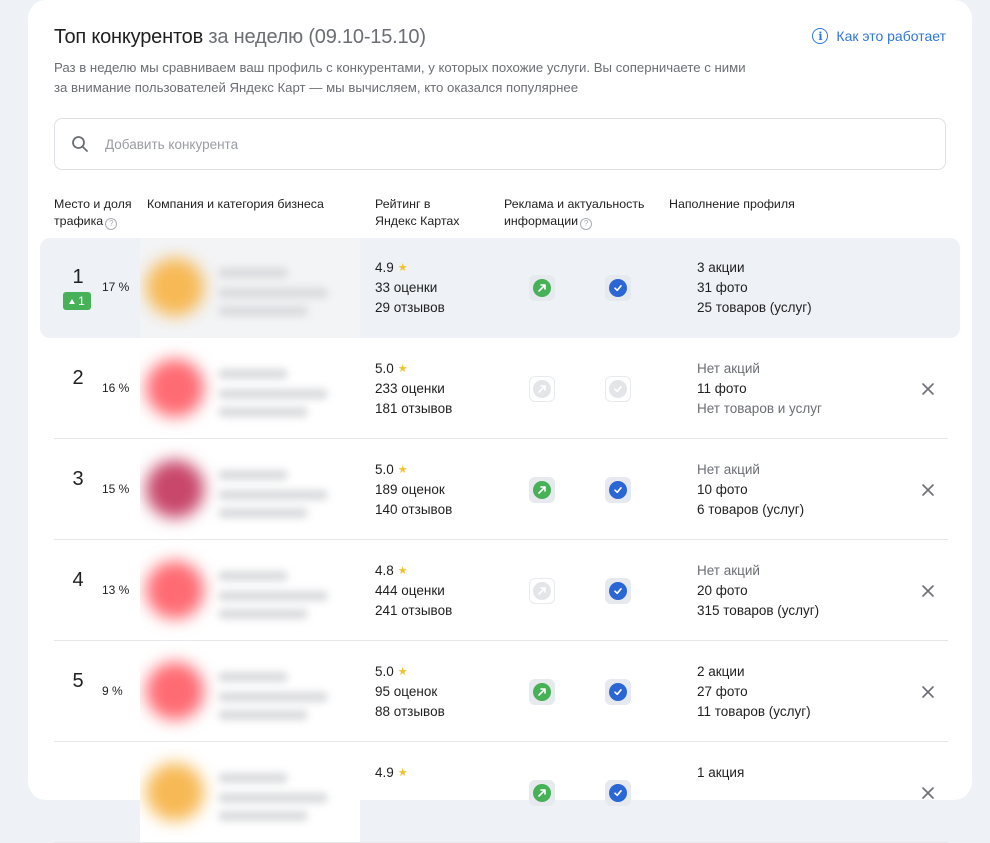  Describe the element at coordinates (751, 489) in the screenshot. I see `profile-cell: Нет акций 10 фото 6 товаров (услуг)` at that location.